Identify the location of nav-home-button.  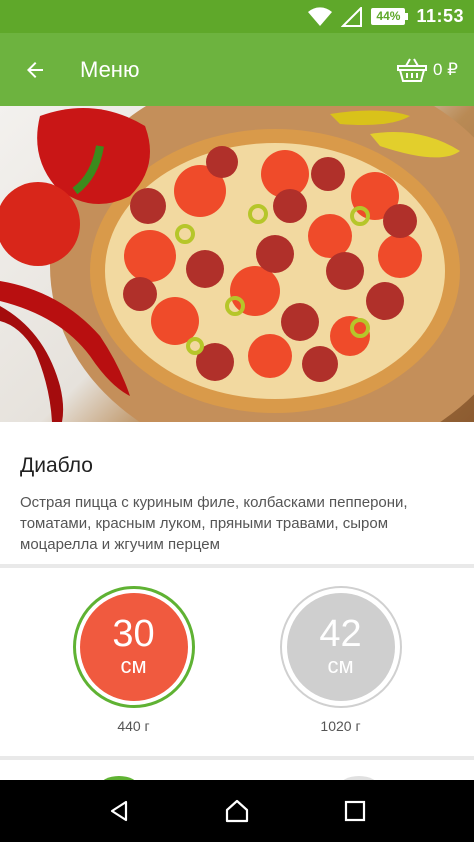
(237, 811).